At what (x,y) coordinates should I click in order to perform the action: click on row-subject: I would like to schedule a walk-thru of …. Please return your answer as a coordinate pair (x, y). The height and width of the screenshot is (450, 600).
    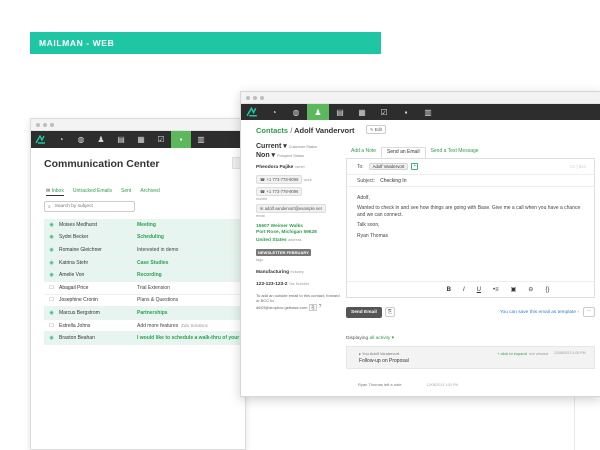
    Looking at the image, I should click on (188, 338).